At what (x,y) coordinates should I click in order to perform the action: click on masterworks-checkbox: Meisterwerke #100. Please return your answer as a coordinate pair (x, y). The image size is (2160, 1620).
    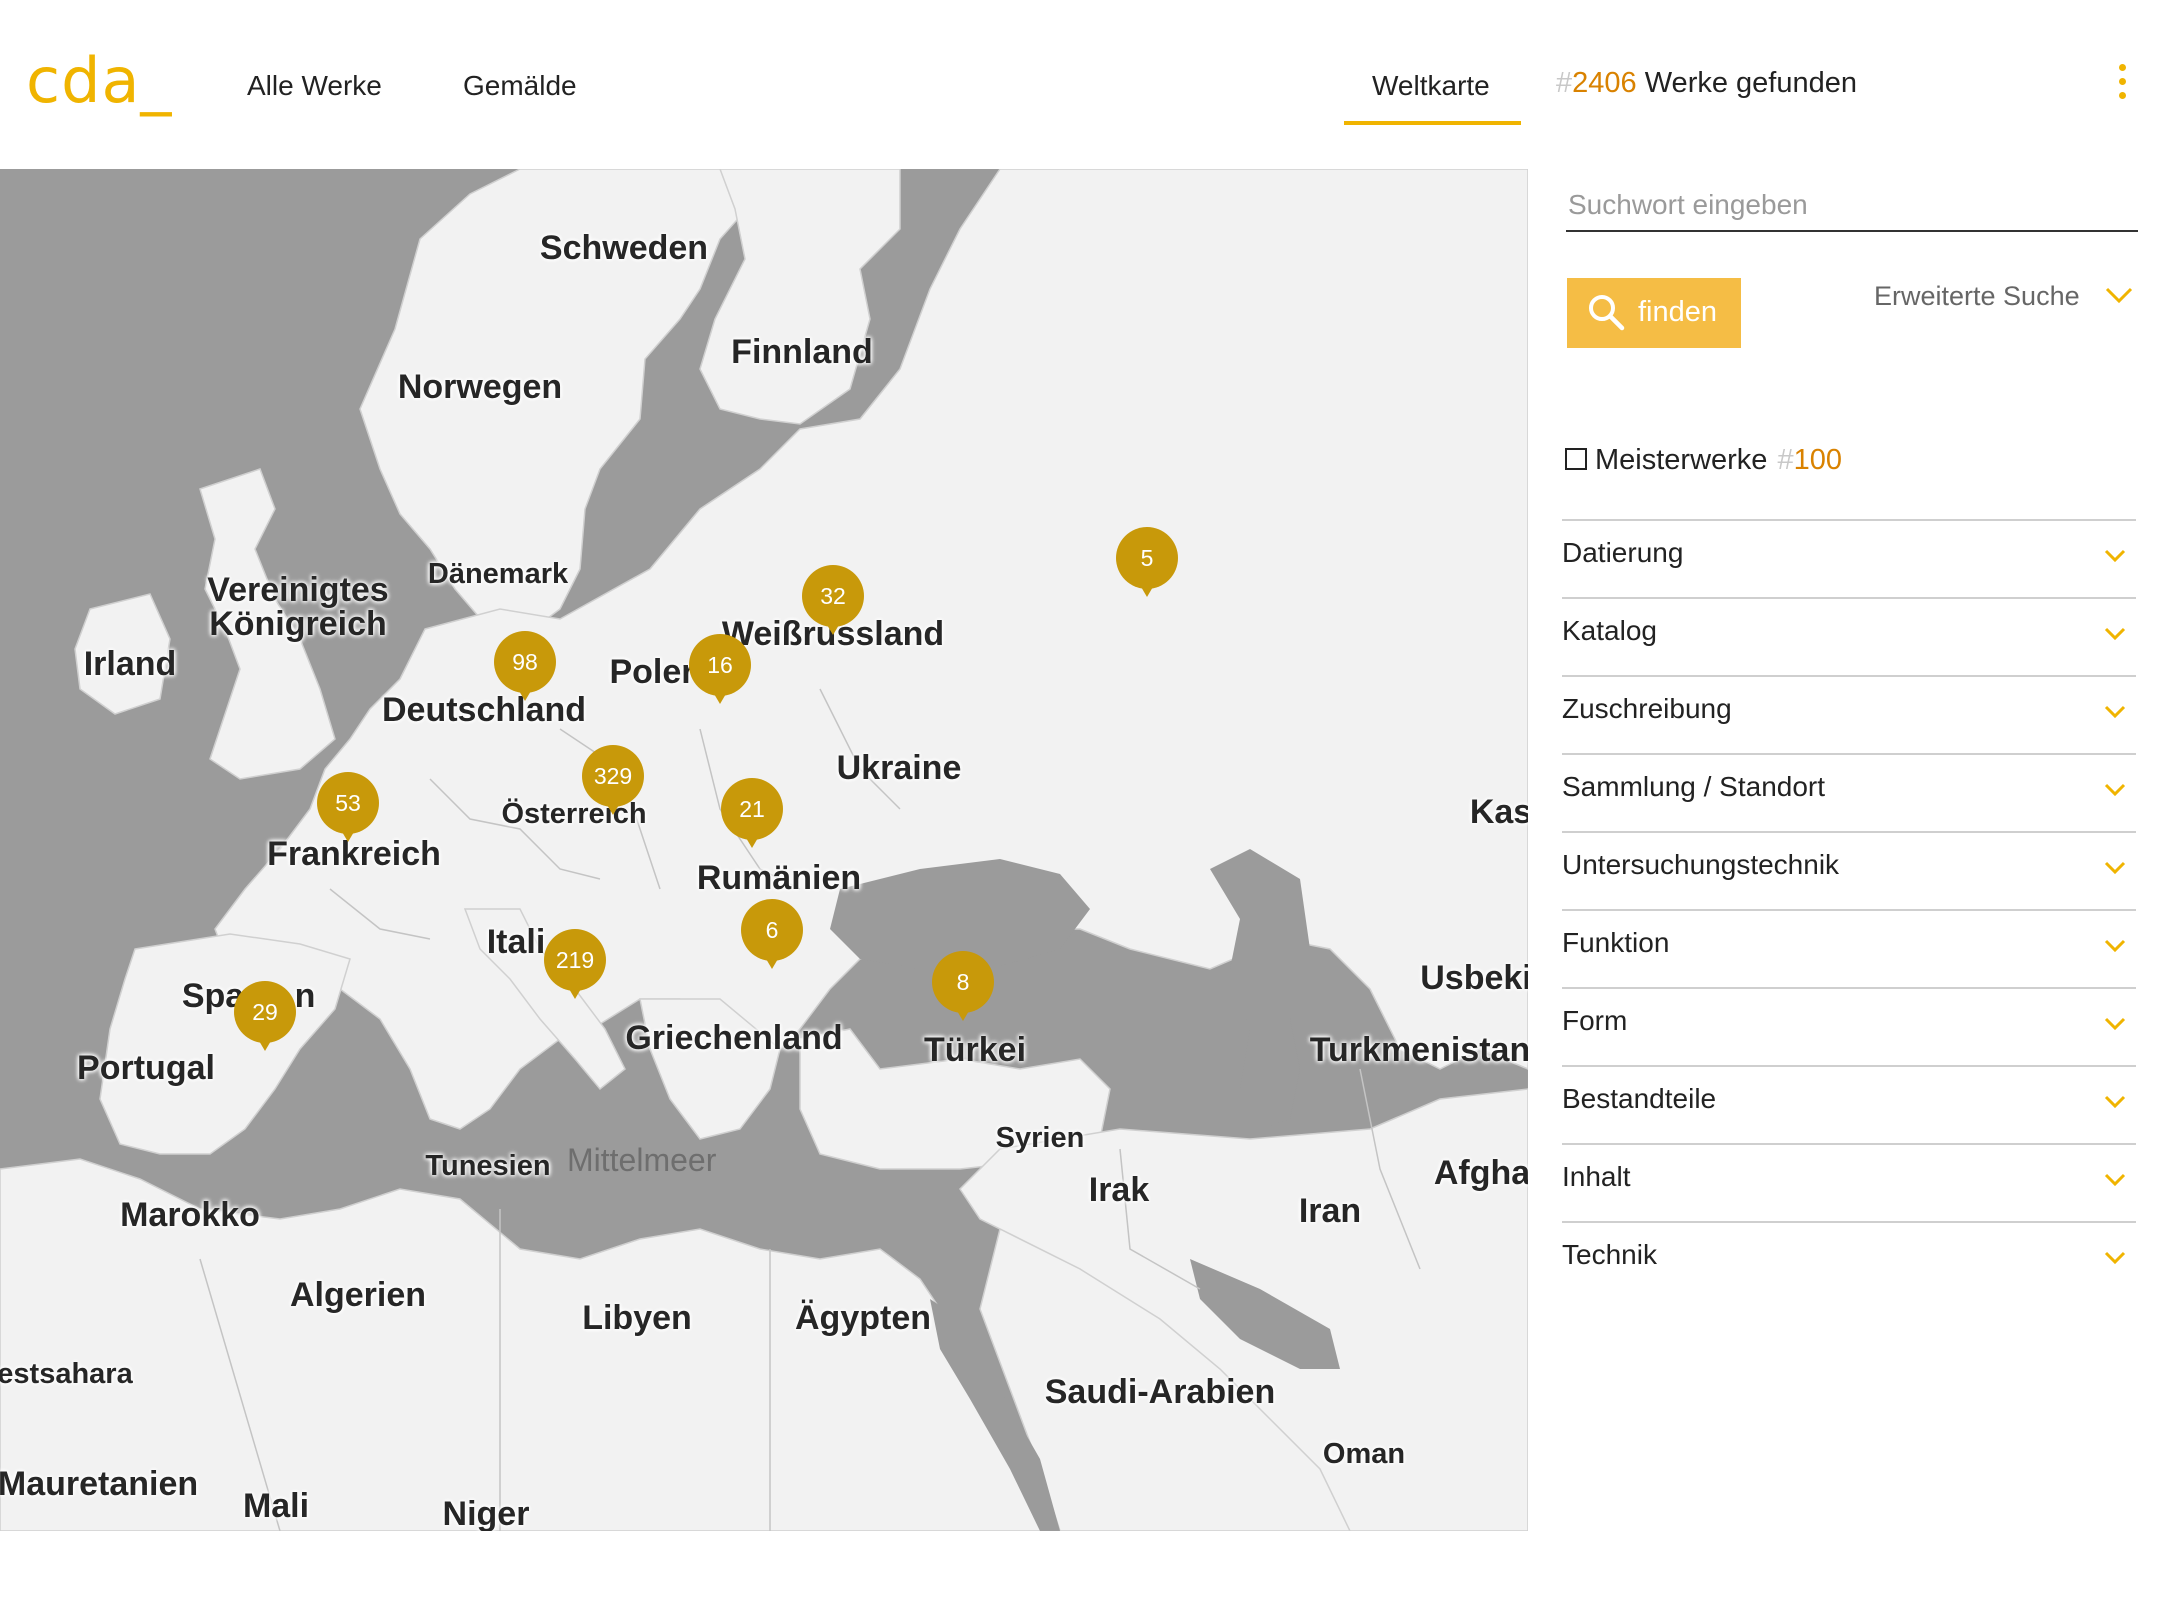
    Looking at the image, I should click on (1703, 460).